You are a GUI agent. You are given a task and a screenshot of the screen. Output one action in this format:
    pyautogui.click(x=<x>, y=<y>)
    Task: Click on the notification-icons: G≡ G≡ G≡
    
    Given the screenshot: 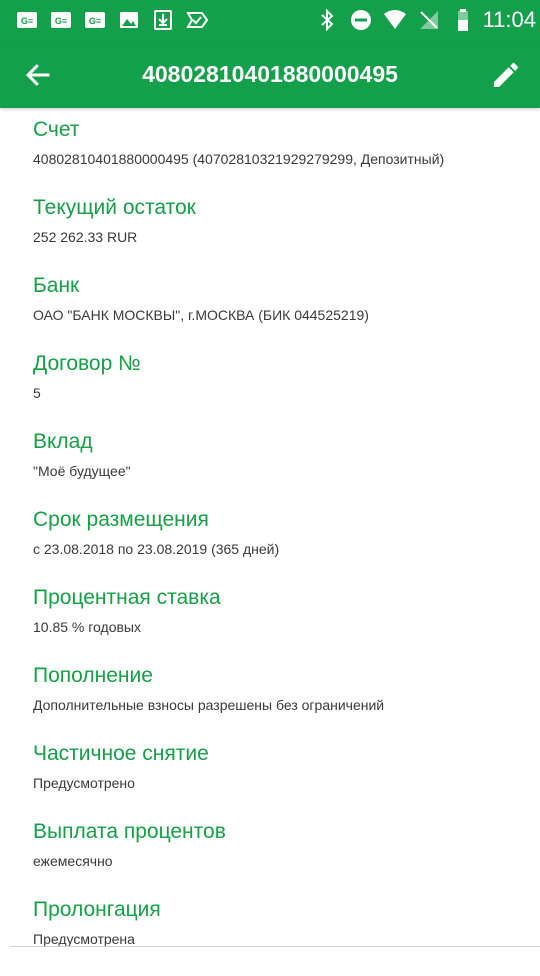 What is the action you would take?
    pyautogui.click(x=118, y=20)
    